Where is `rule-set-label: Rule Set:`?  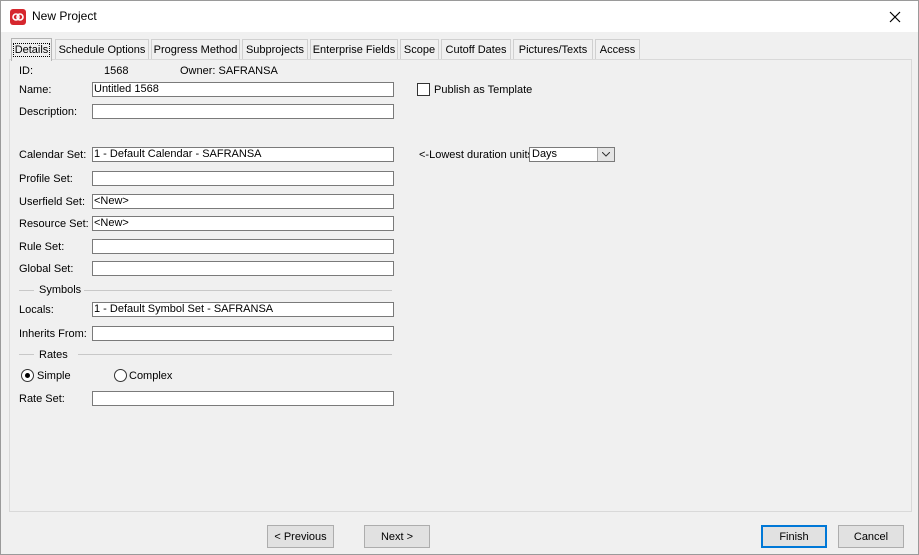 rule-set-label: Rule Set: is located at coordinates (42, 247).